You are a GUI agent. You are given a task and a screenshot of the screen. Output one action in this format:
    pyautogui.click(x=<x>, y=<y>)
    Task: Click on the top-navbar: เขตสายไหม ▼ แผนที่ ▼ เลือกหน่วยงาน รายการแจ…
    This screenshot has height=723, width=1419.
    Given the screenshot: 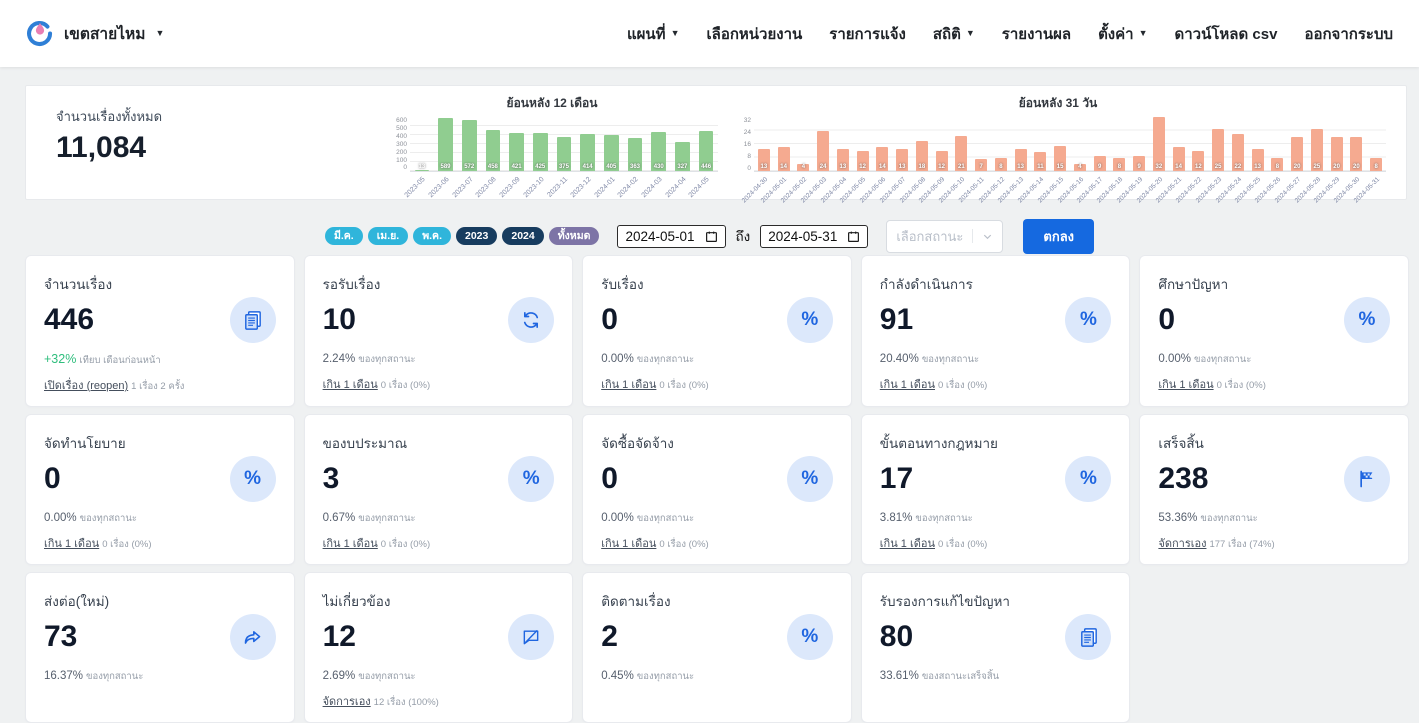 What is the action you would take?
    pyautogui.click(x=709, y=33)
    